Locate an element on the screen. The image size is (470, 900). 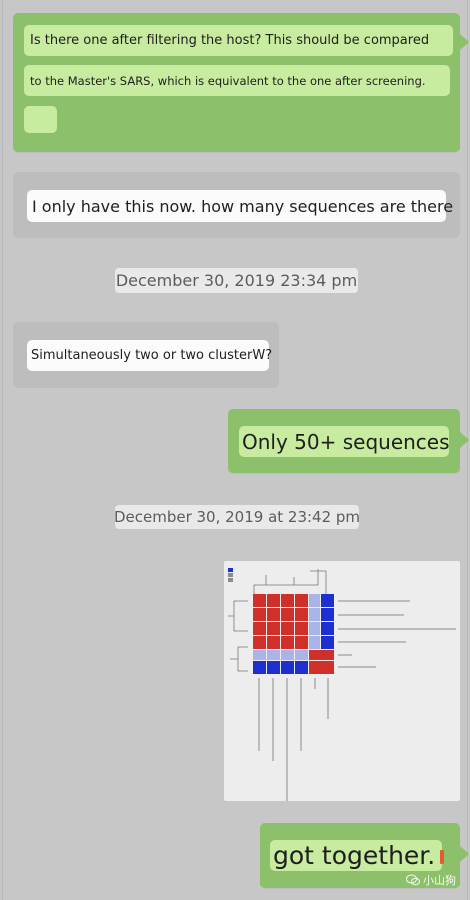
right-edge-line is located at coordinates (467, 450).